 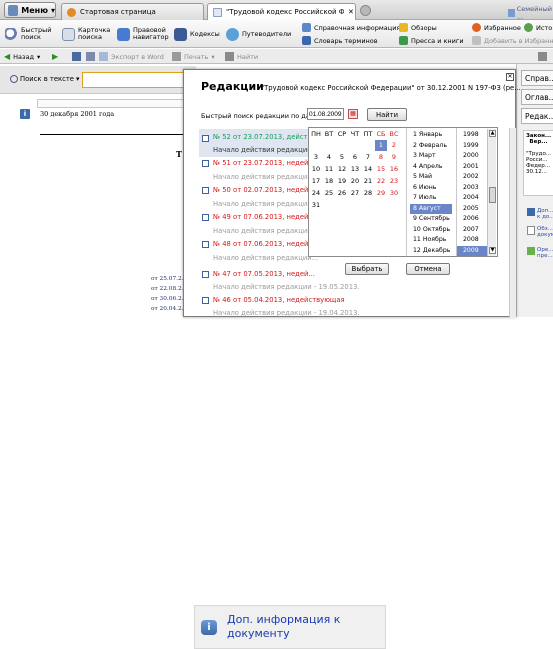 I want to click on scroll-up-icon: ▲, so click(x=492, y=133).